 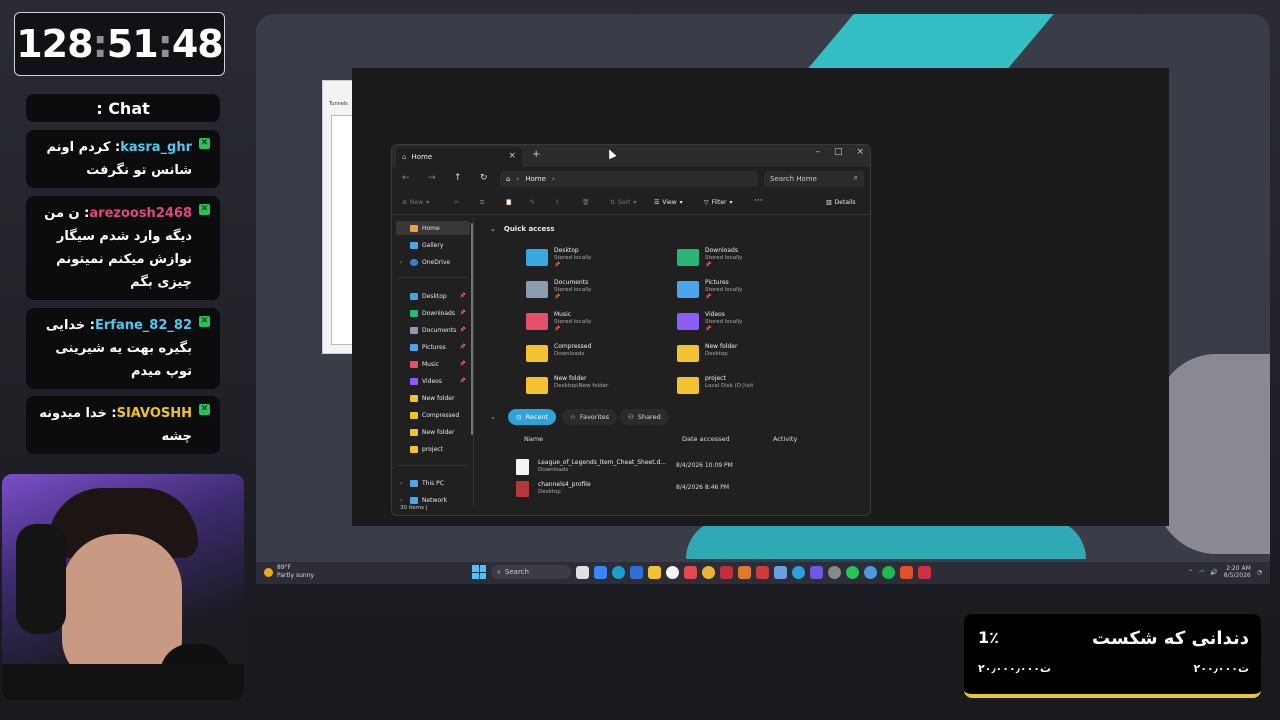 What do you see at coordinates (482, 203) in the screenshot?
I see `copy-icon: ⧉` at bounding box center [482, 203].